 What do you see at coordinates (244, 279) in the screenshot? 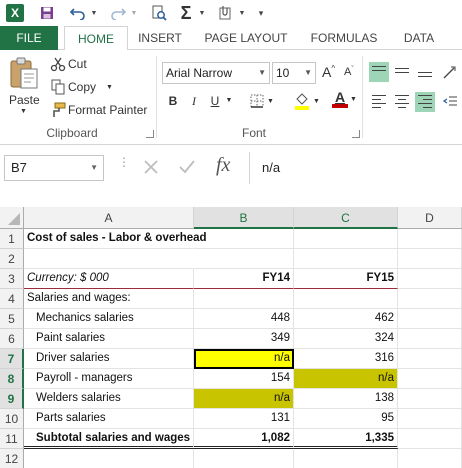
I see `cell-b3: FY14` at bounding box center [244, 279].